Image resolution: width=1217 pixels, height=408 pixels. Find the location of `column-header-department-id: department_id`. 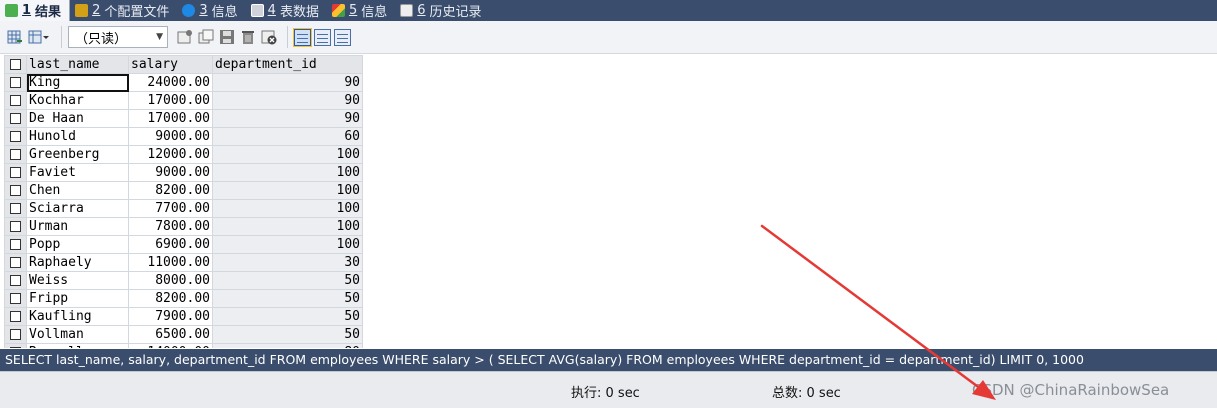

column-header-department-id: department_id is located at coordinates (287, 64).